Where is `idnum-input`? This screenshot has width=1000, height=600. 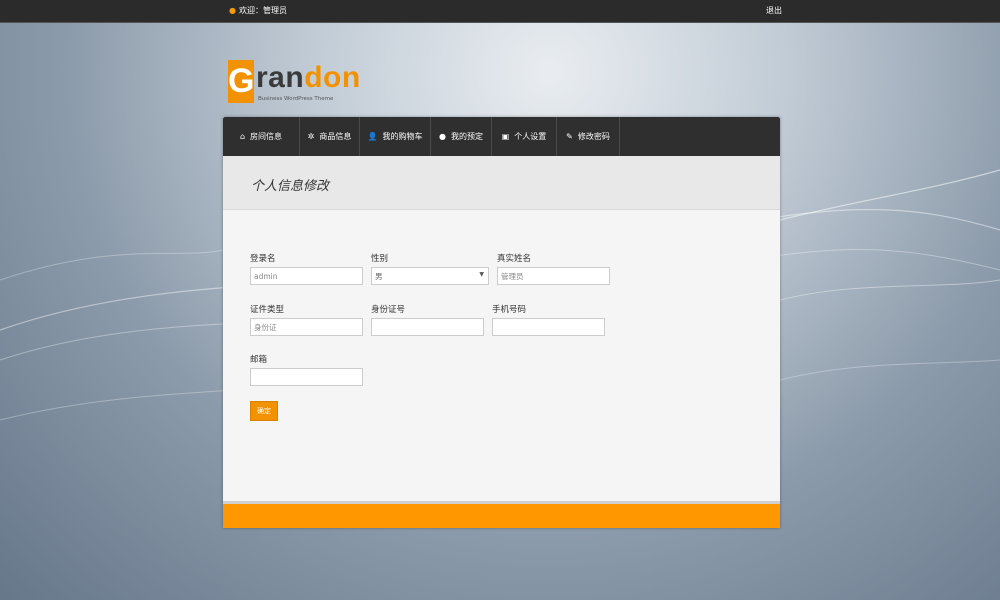 idnum-input is located at coordinates (427, 327).